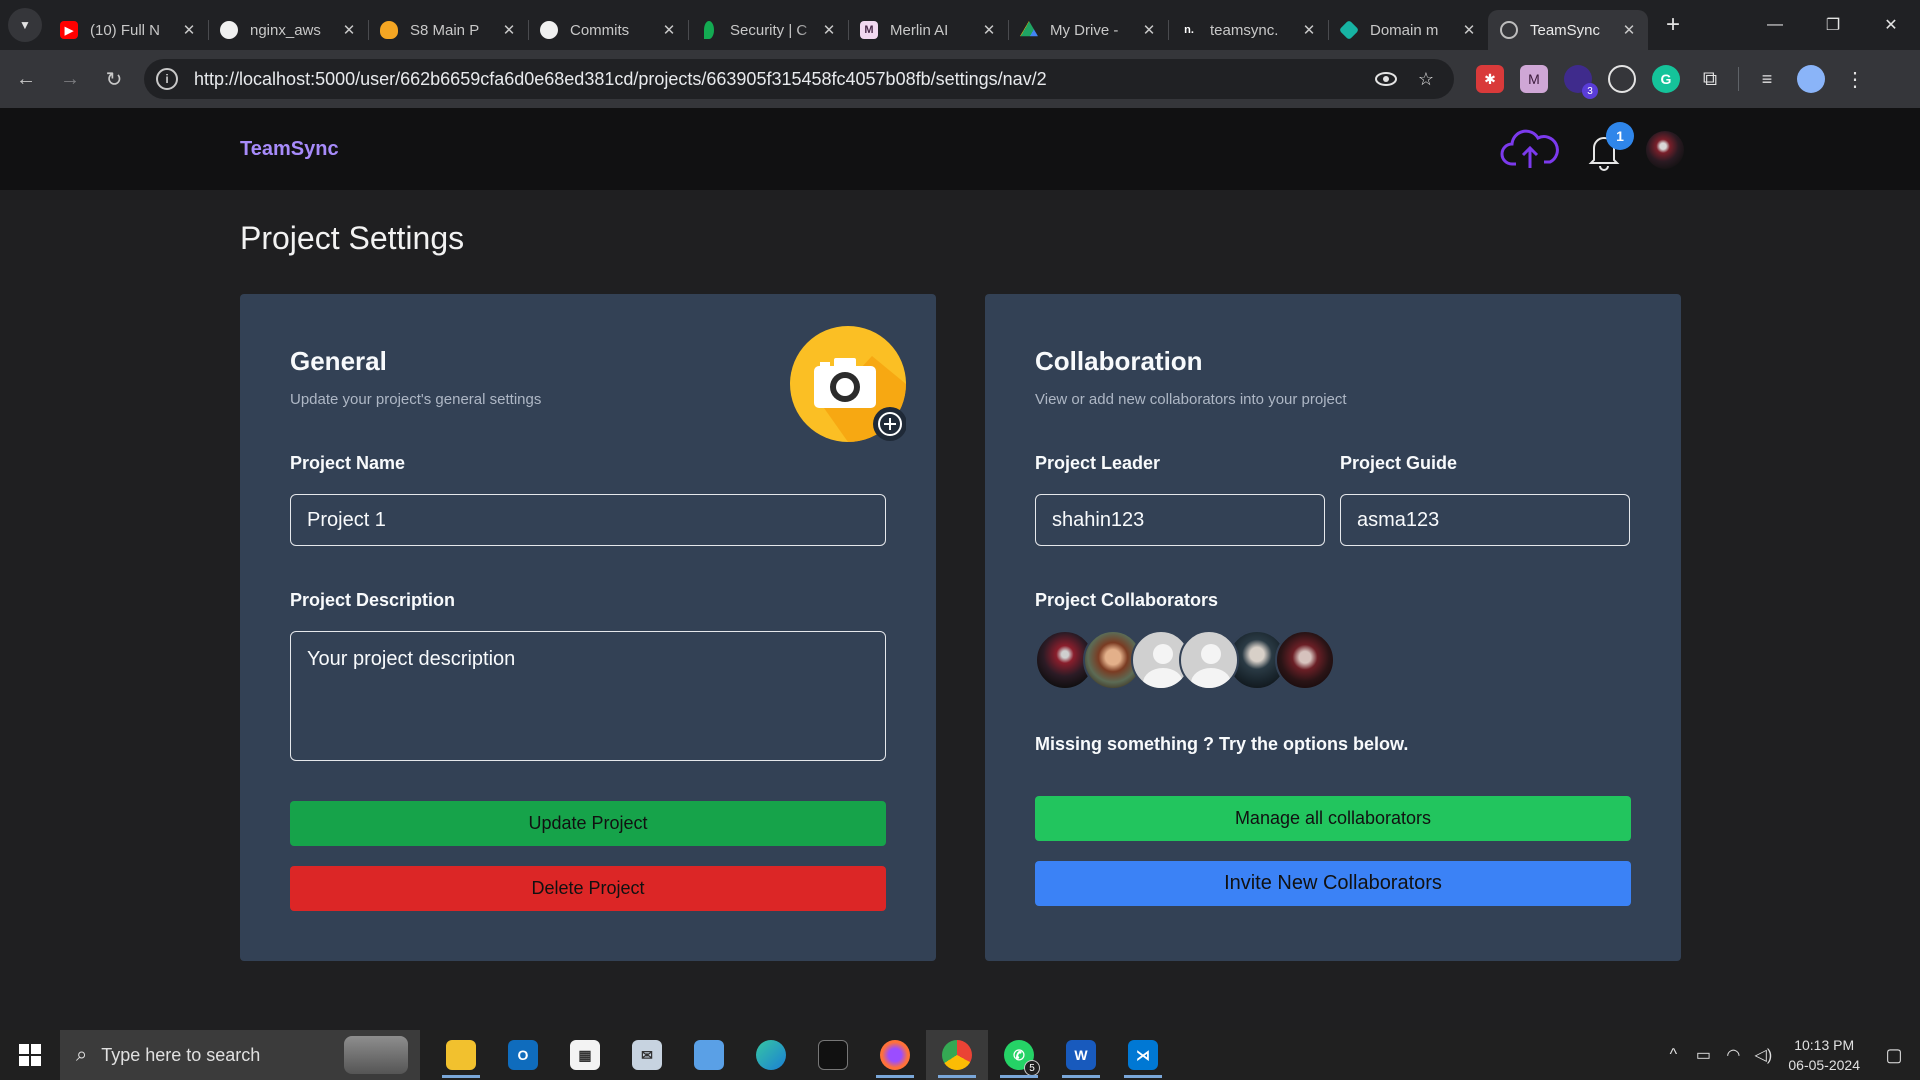 Image resolution: width=1920 pixels, height=1080 pixels. What do you see at coordinates (1763, 1055) in the screenshot?
I see `volume-icon: ◁)` at bounding box center [1763, 1055].